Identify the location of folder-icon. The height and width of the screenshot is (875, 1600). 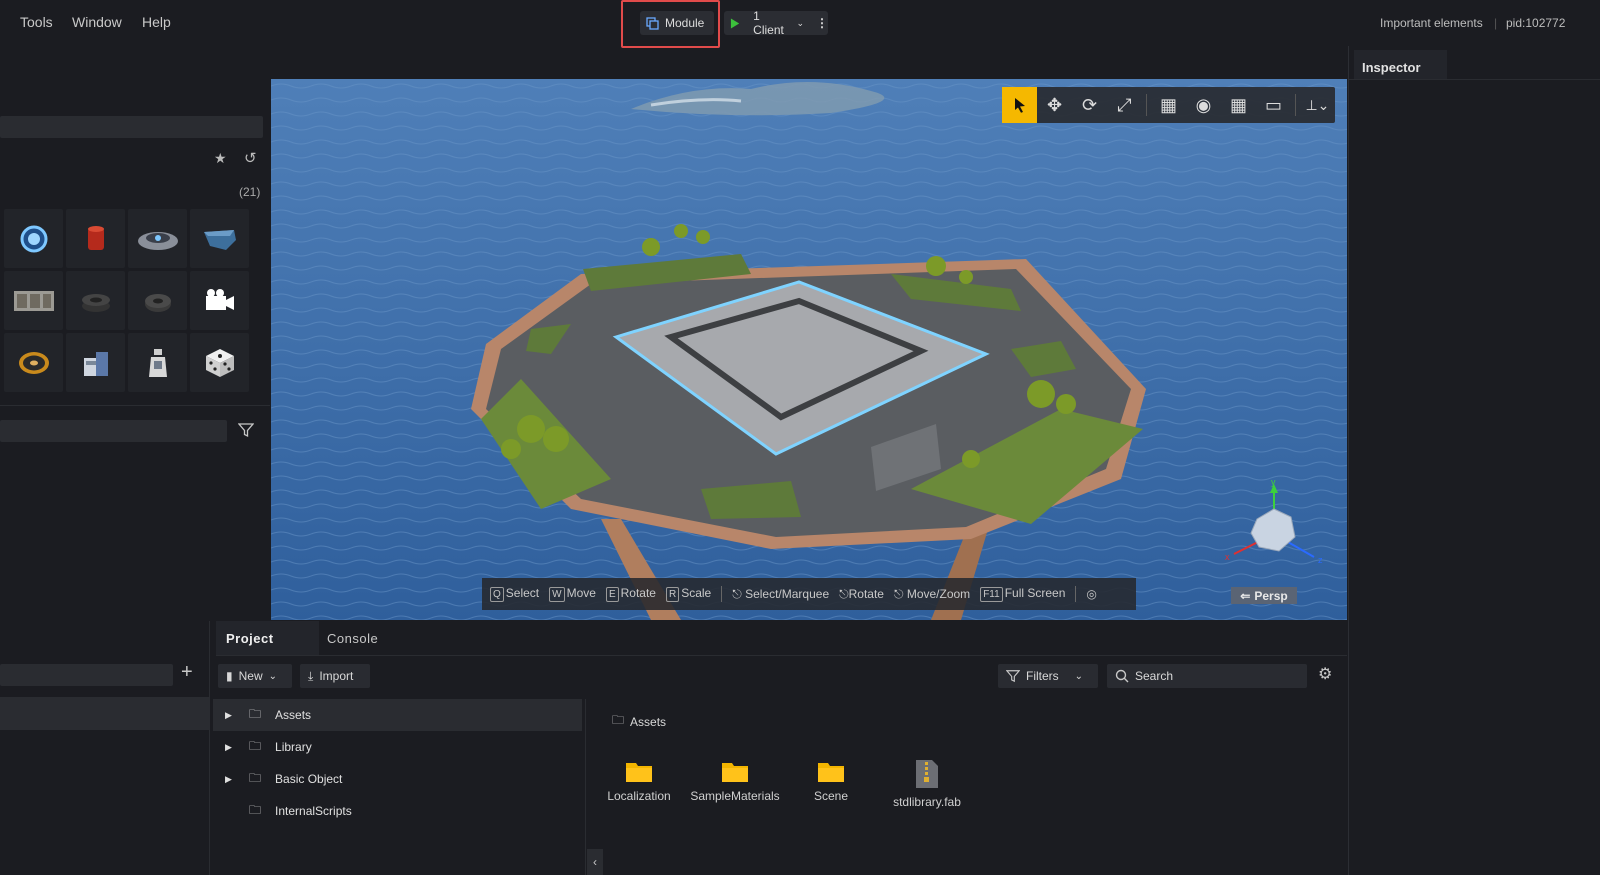
(831, 772).